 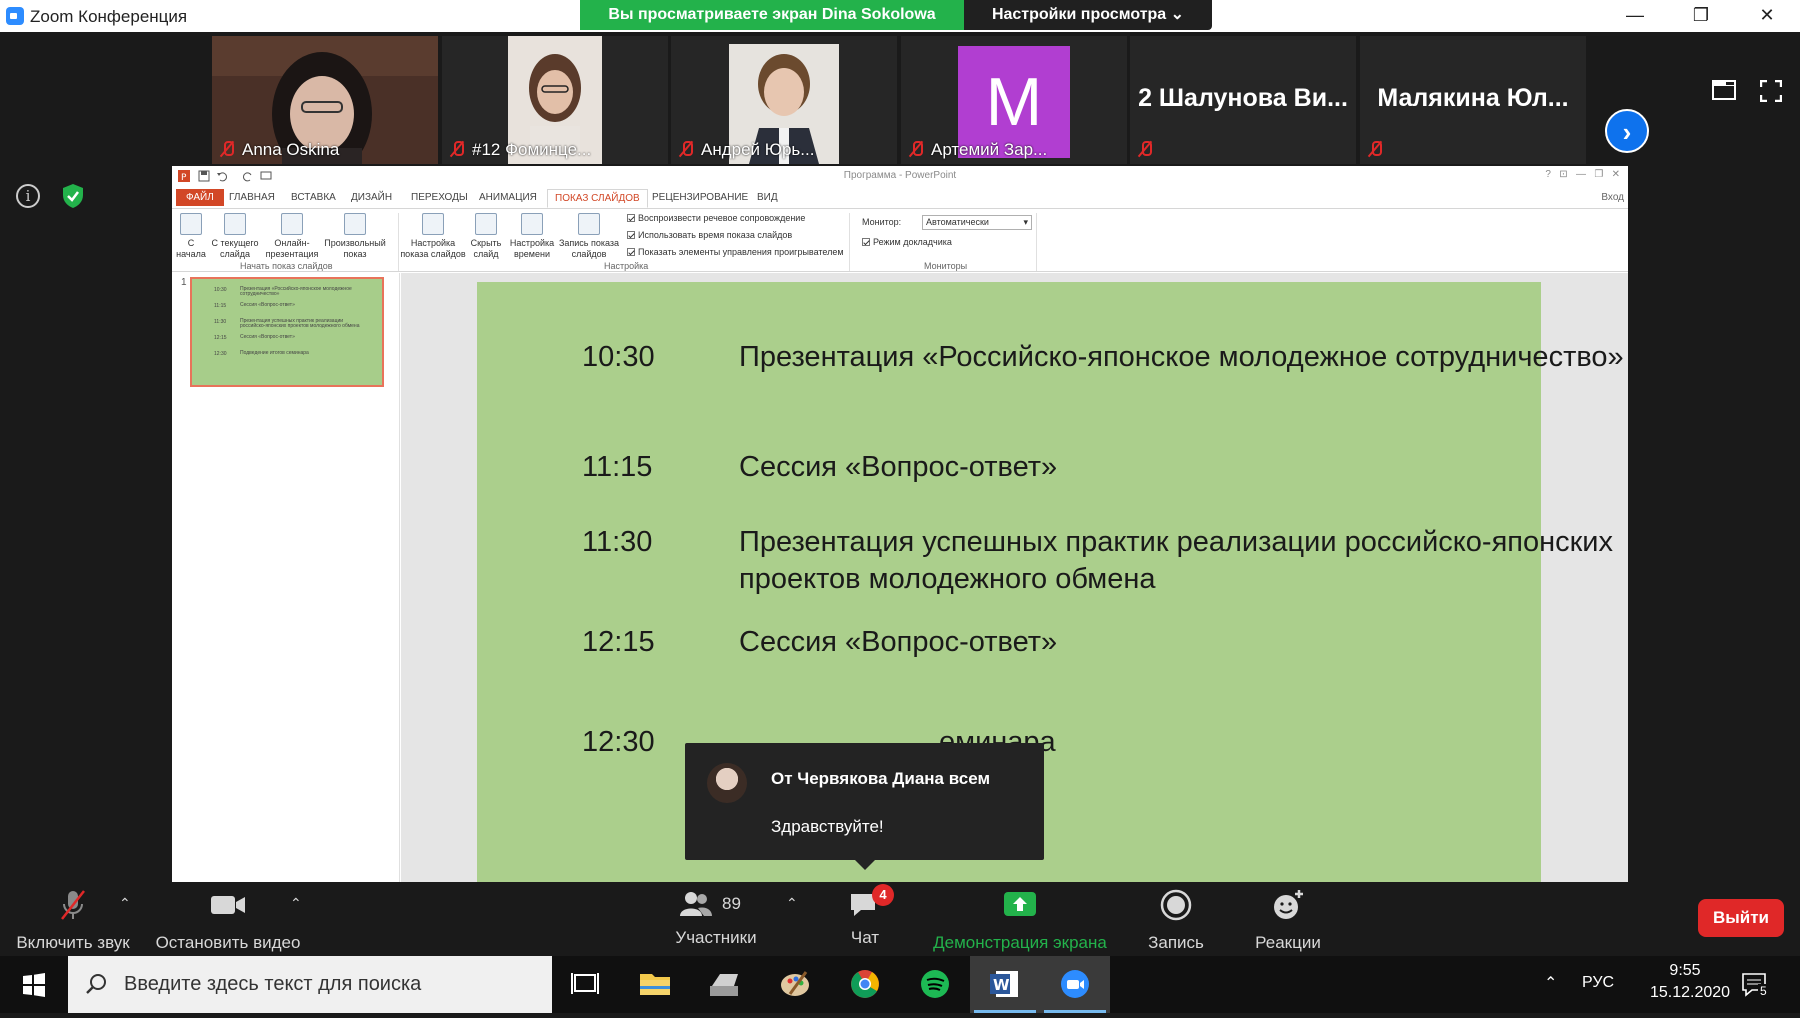 I want to click on audio-options-caret: ⌃, so click(x=125, y=903).